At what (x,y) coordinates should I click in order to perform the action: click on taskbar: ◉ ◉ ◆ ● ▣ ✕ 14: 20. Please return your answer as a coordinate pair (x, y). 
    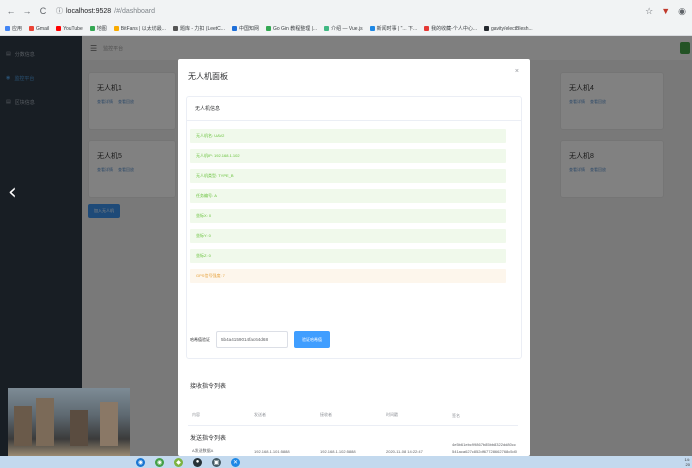
    Looking at the image, I should click on (346, 462).